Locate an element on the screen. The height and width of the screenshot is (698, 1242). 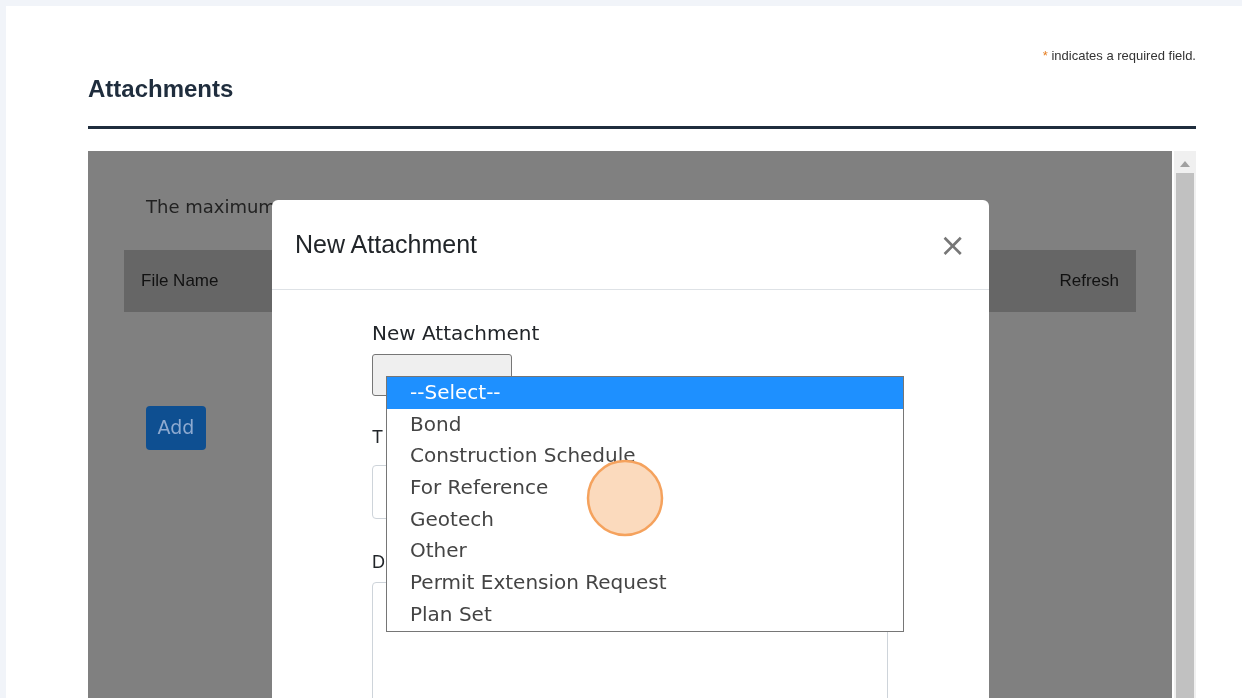
field-label: T is located at coordinates (377, 437).